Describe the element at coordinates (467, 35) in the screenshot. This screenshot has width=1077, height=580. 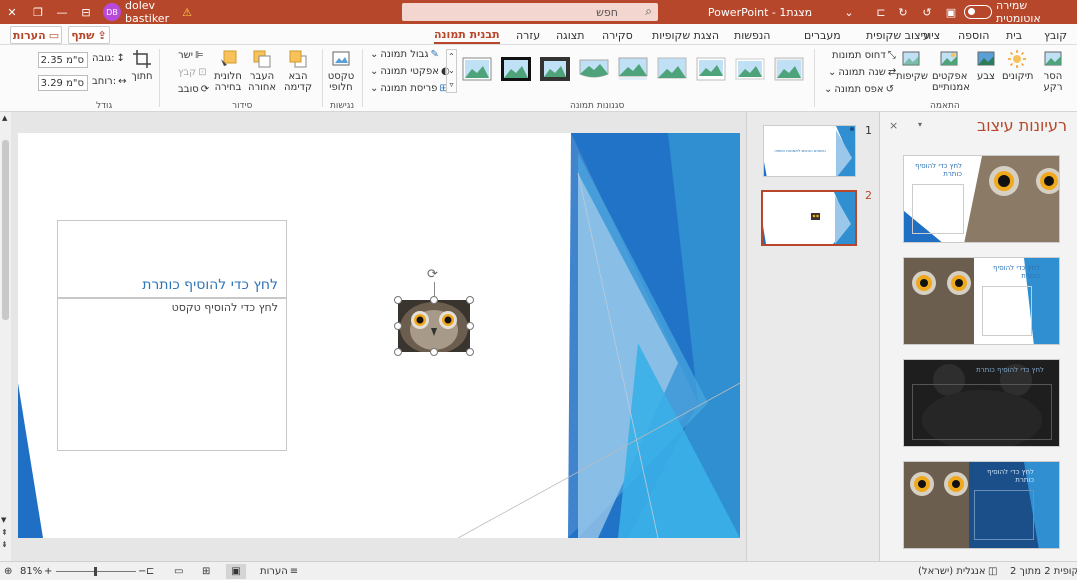
I see `tab-picture-format: תבנית תמונה` at that location.